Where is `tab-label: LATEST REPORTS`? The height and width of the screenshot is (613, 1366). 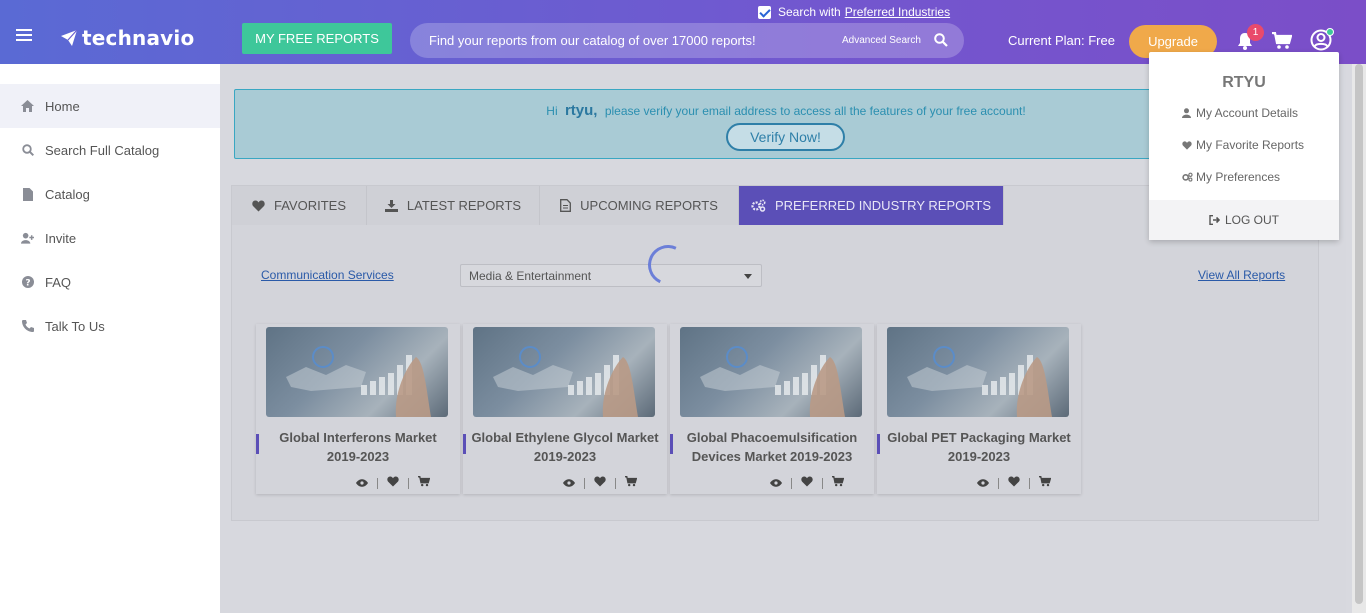 tab-label: LATEST REPORTS is located at coordinates (464, 205).